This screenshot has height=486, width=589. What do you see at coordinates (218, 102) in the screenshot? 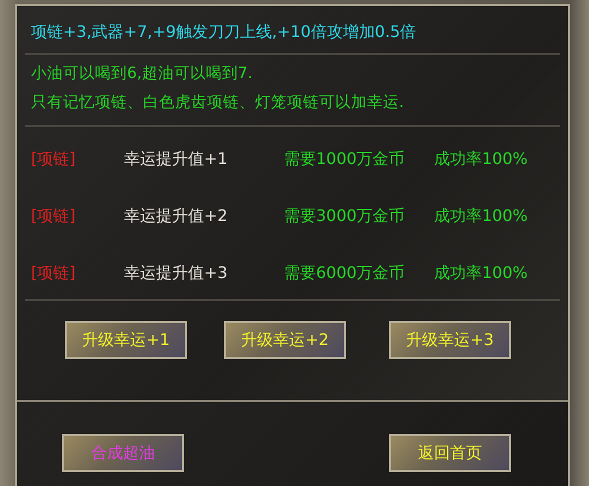
I see `note-text: 只有记忆项链、白色虎齿项链、灯笼项链可以加幸运.` at bounding box center [218, 102].